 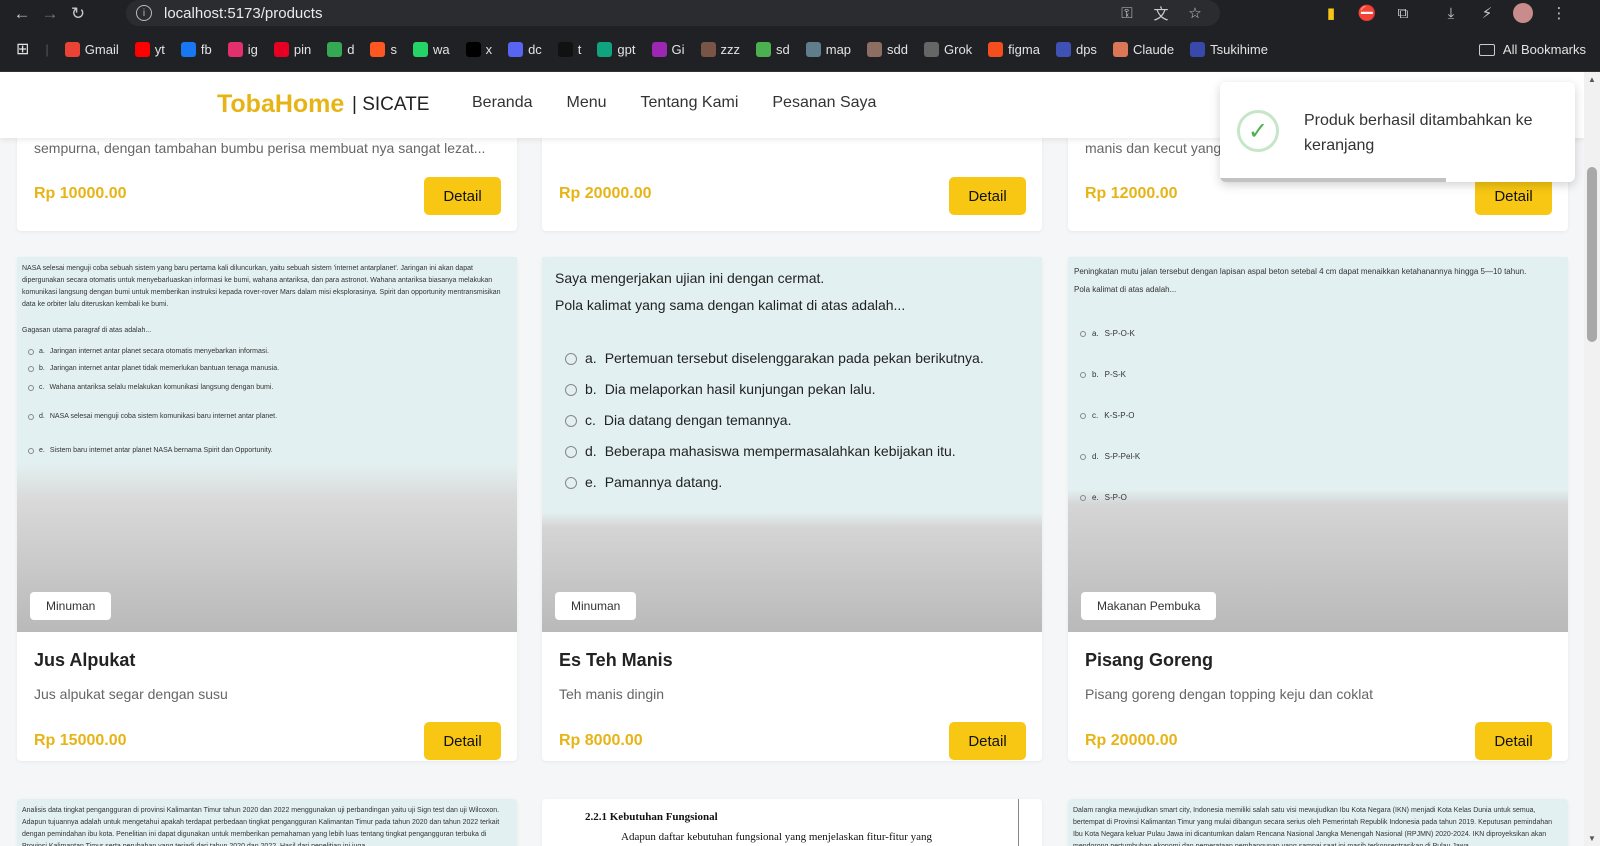 I want to click on bookmark-label: sd, so click(x=783, y=49).